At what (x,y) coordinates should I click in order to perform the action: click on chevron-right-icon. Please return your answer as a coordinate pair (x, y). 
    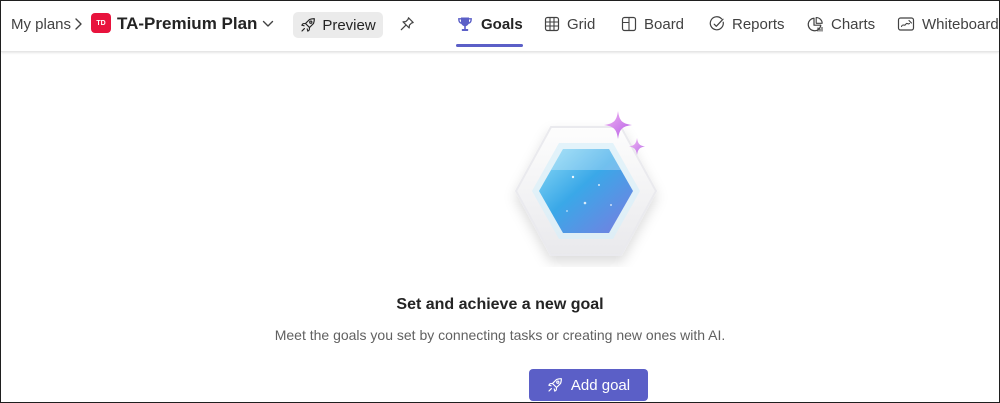
    Looking at the image, I should click on (78, 24).